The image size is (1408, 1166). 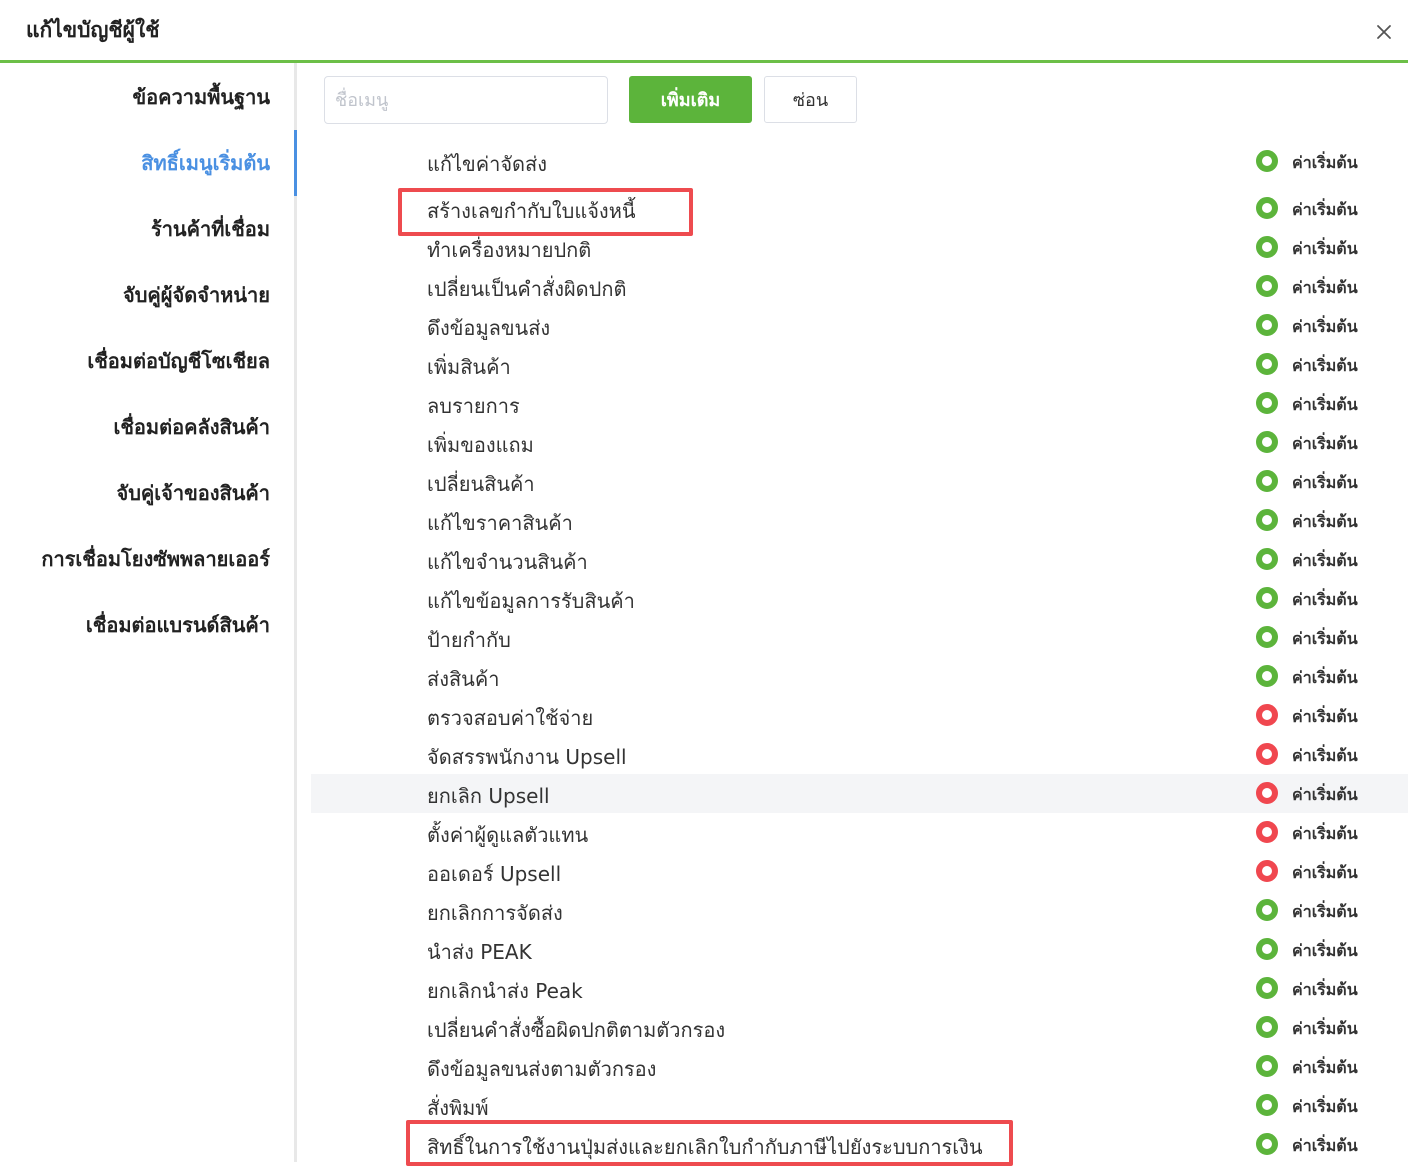 I want to click on permission-name: นำส่ง PEAK, so click(x=479, y=952).